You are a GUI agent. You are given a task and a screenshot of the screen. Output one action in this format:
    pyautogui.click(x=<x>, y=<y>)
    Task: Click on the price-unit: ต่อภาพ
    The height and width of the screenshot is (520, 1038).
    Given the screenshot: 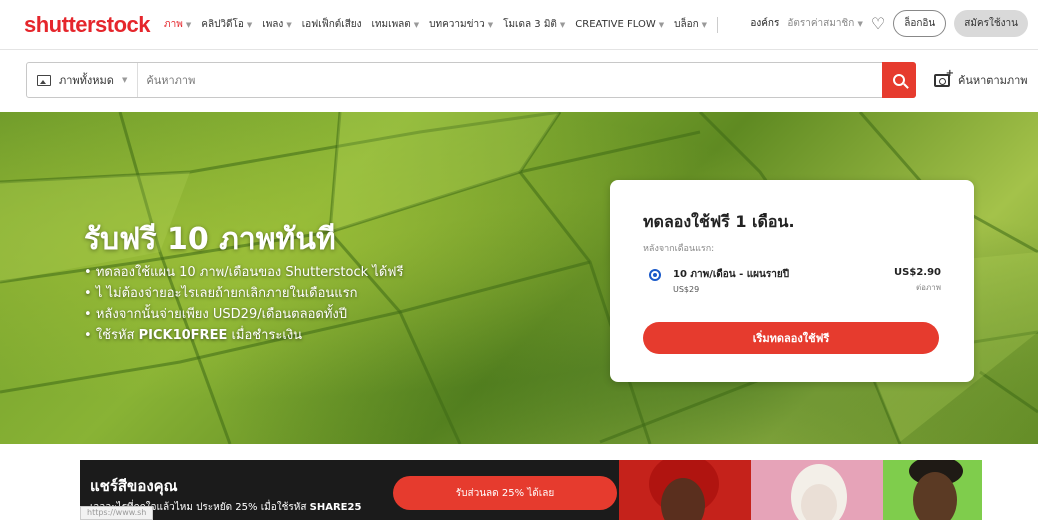 What is the action you would take?
    pyautogui.click(x=928, y=287)
    